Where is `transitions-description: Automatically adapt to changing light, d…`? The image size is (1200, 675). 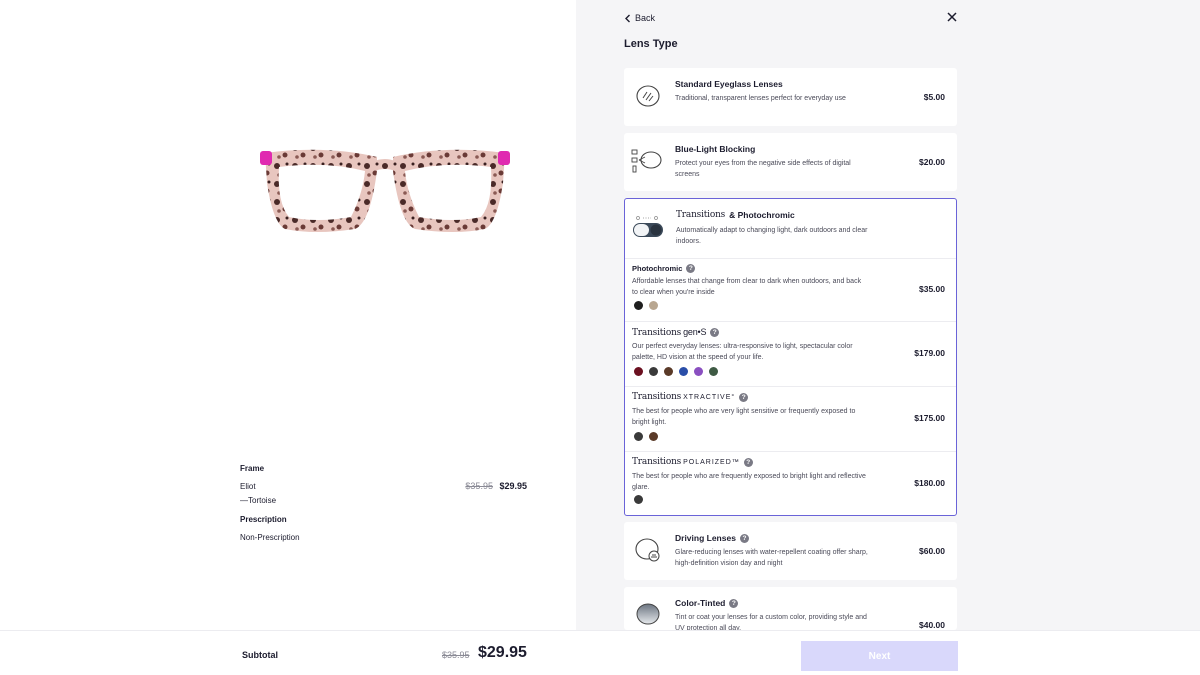 transitions-description: Automatically adapt to changing light, d… is located at coordinates (772, 236).